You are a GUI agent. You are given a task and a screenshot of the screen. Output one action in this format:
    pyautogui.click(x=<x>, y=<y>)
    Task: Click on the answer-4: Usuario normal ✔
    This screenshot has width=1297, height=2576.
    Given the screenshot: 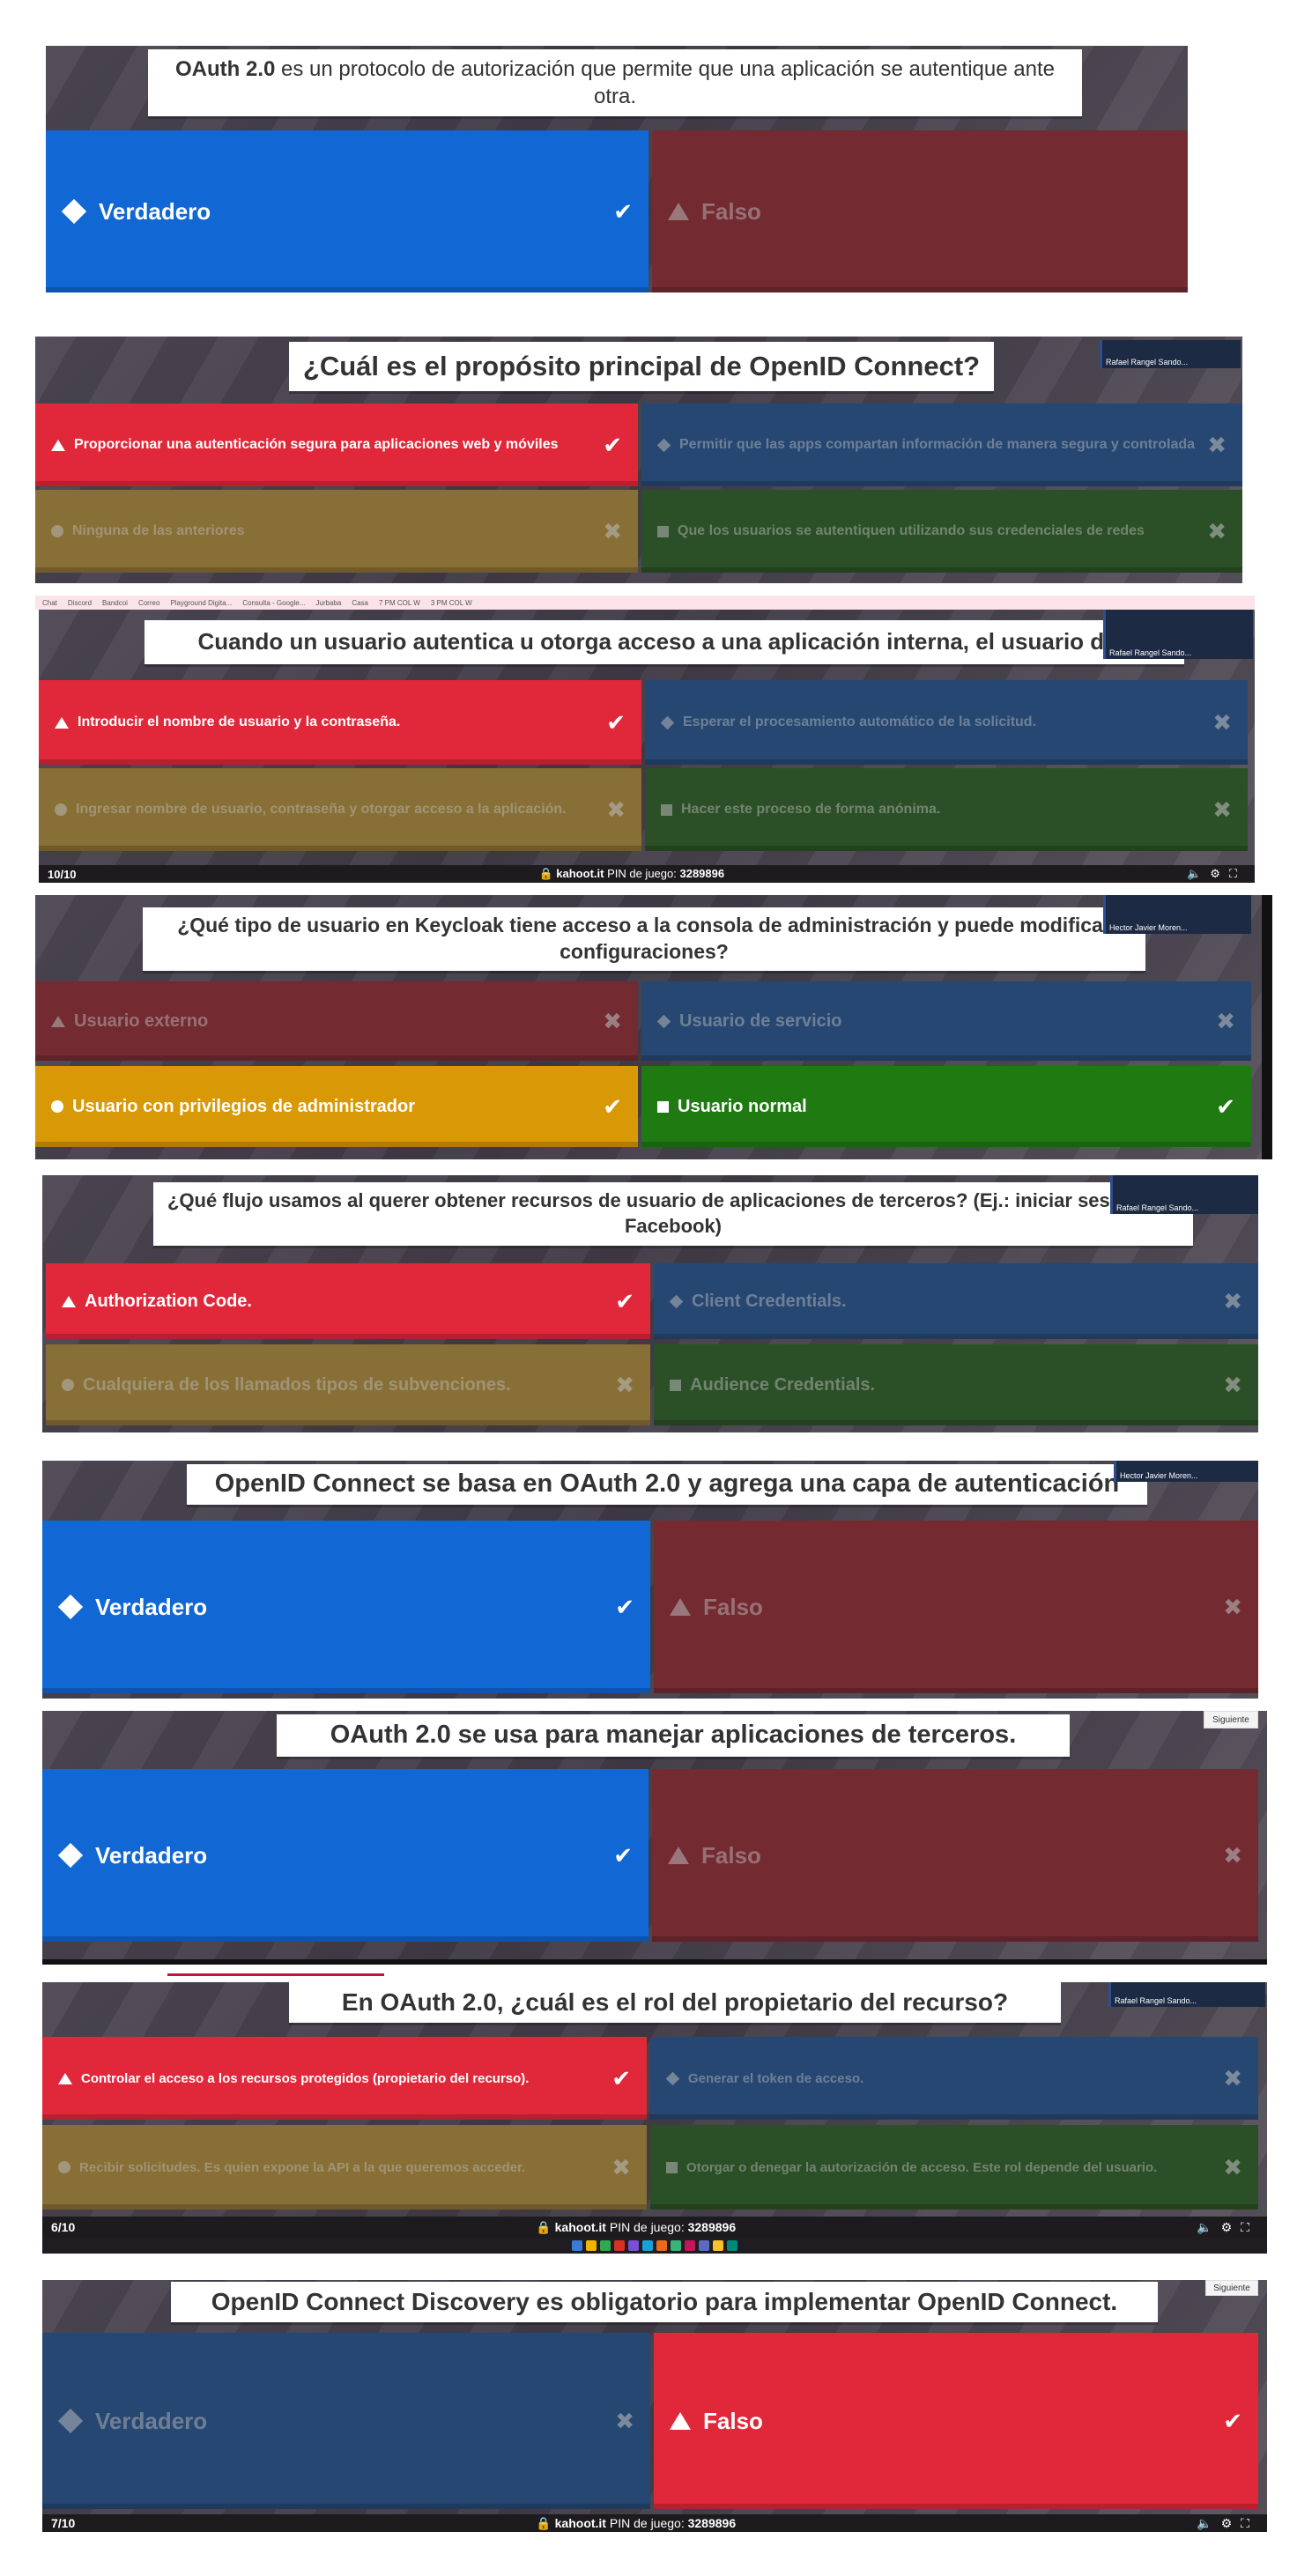 What is the action you would take?
    pyautogui.click(x=946, y=1106)
    